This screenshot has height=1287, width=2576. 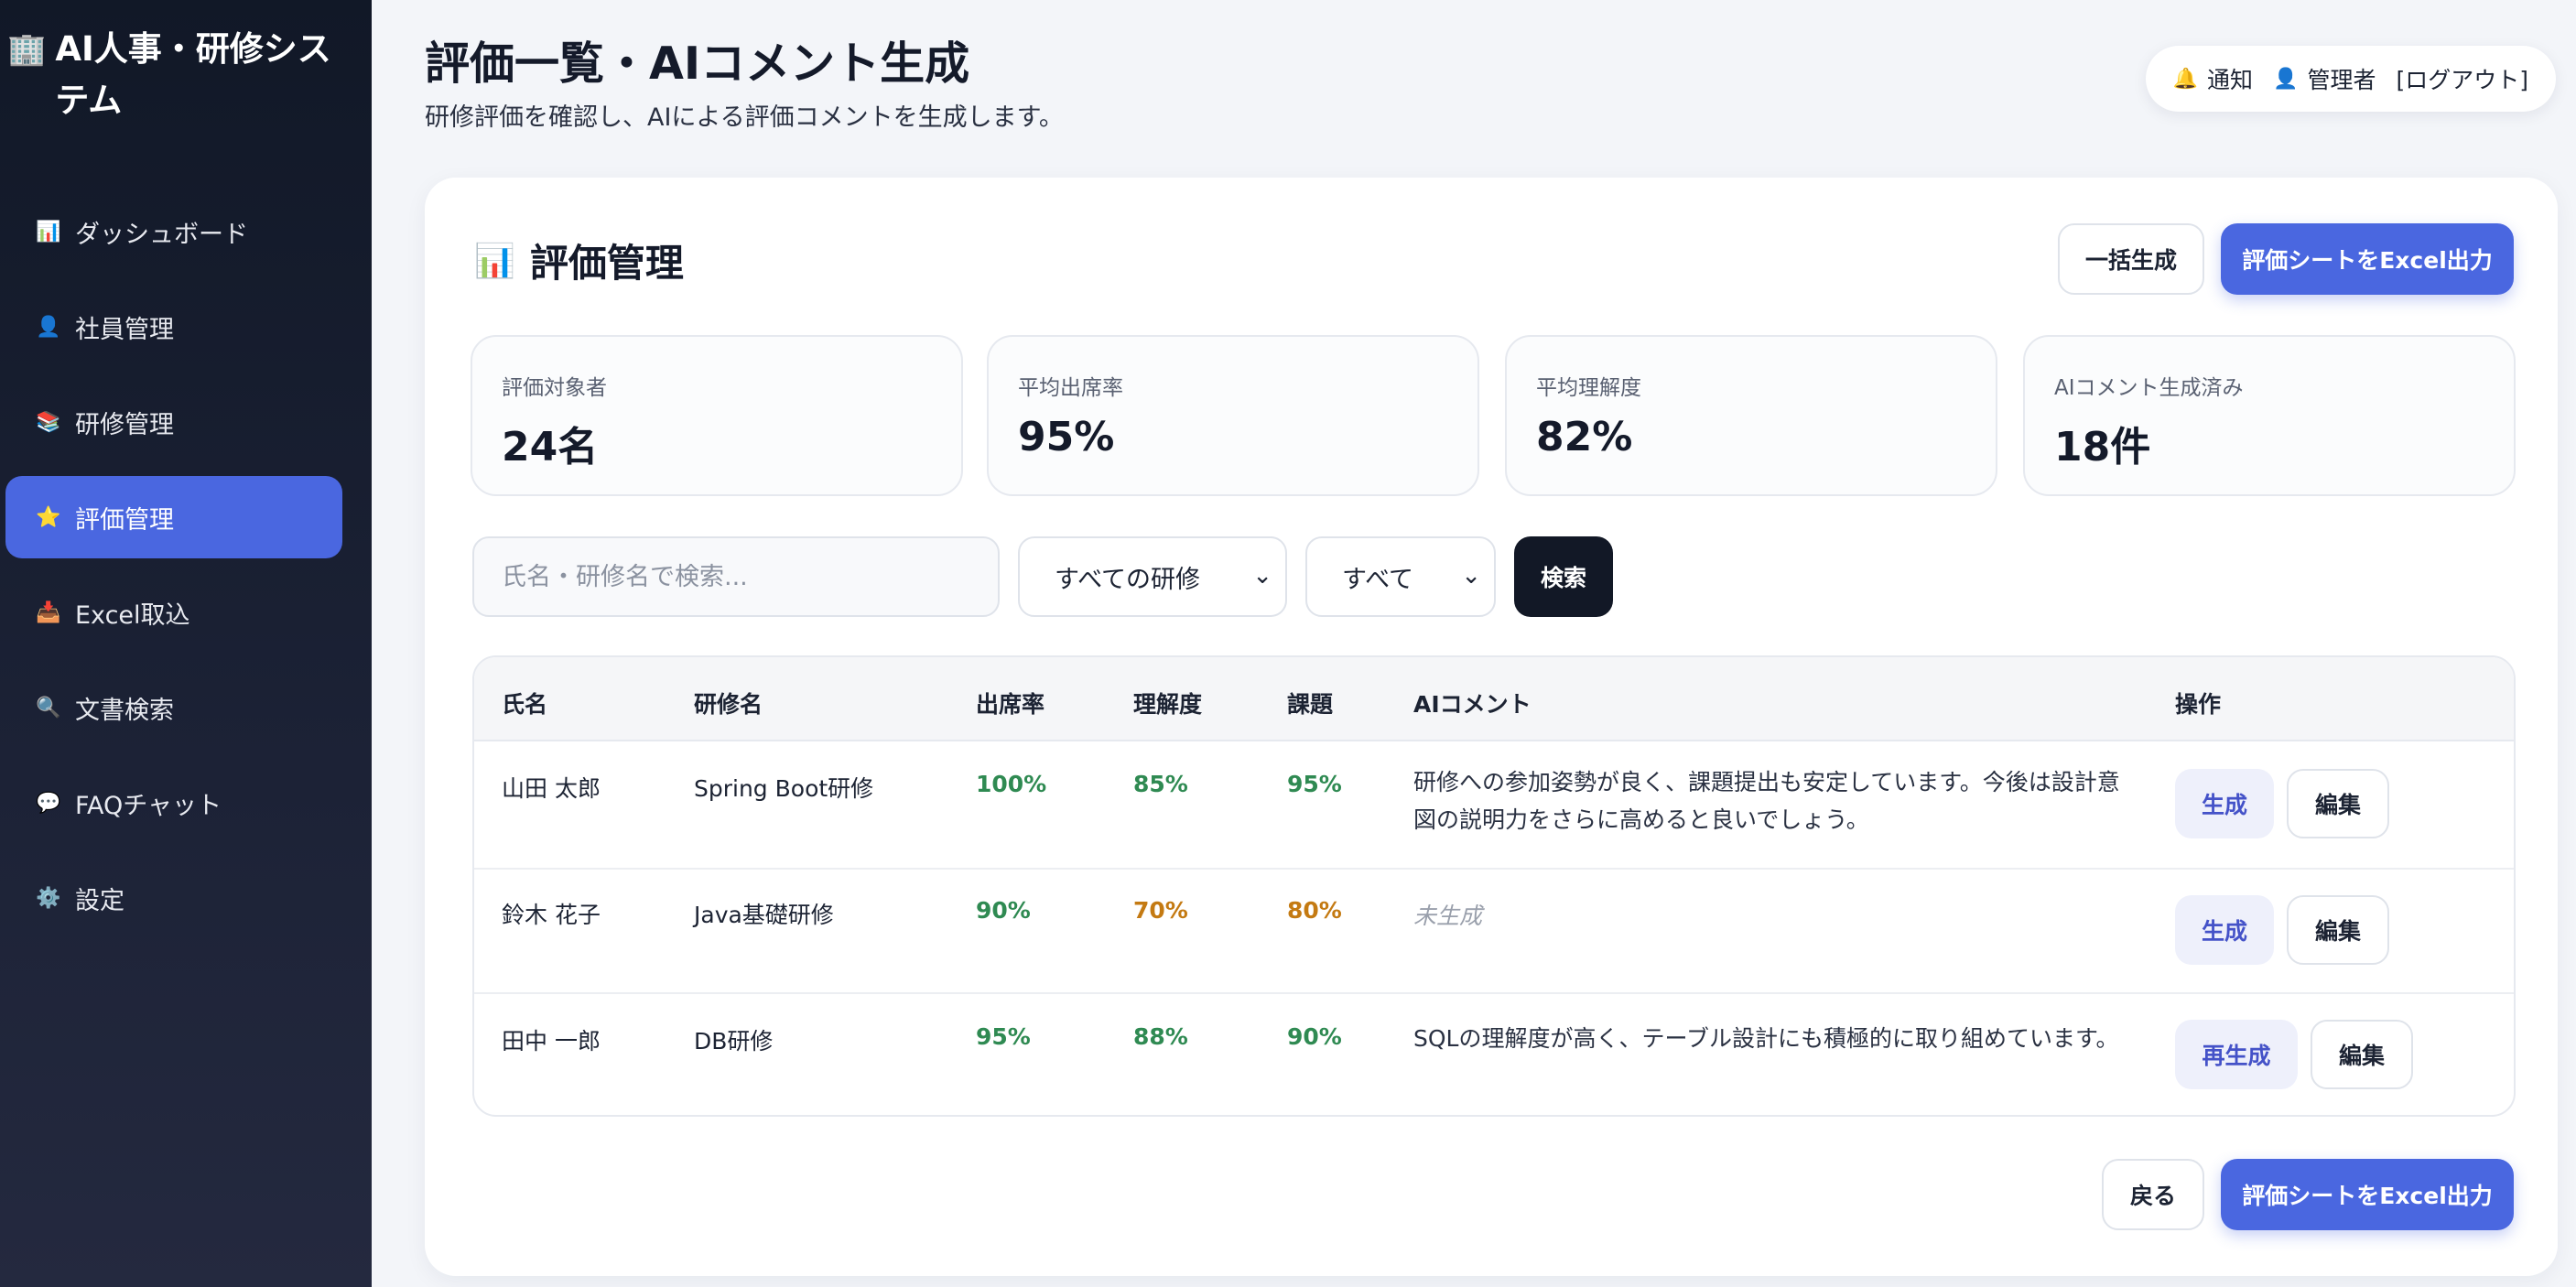 I want to click on table-row: 鈴木 花子 Java基礎研修 90% 70% 80% 未生成 生成 編集, so click(x=1494, y=932).